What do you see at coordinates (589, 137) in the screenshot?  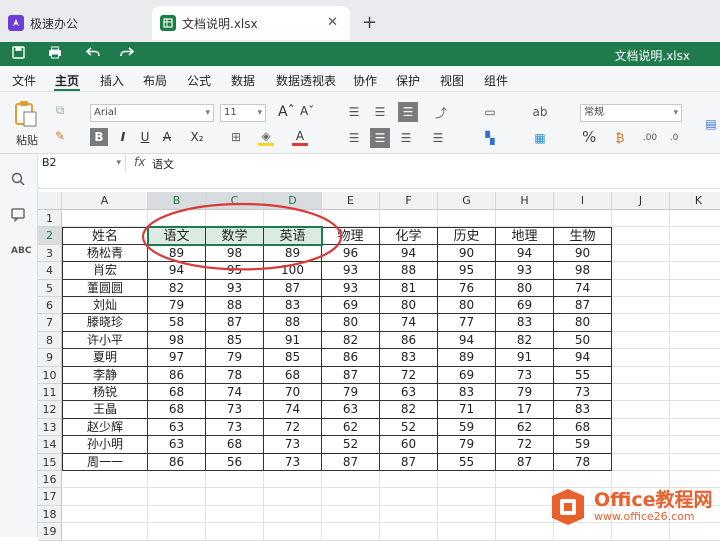 I see `percent-button: %` at bounding box center [589, 137].